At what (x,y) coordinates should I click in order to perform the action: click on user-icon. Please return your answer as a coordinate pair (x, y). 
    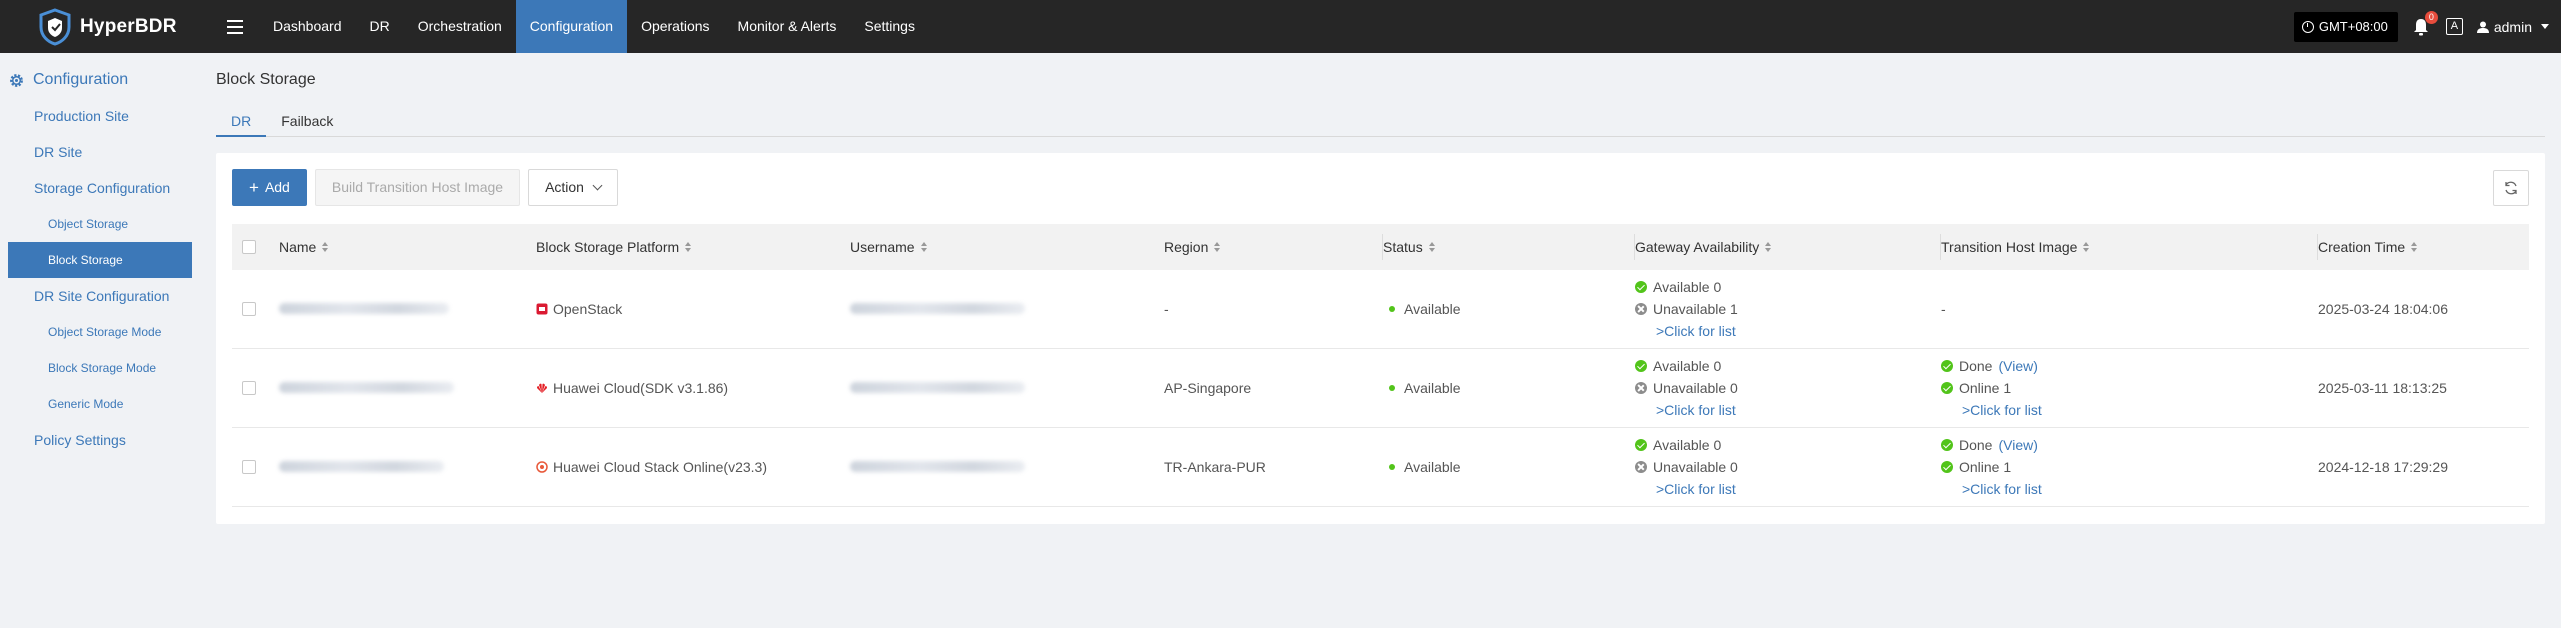
    Looking at the image, I should click on (2482, 27).